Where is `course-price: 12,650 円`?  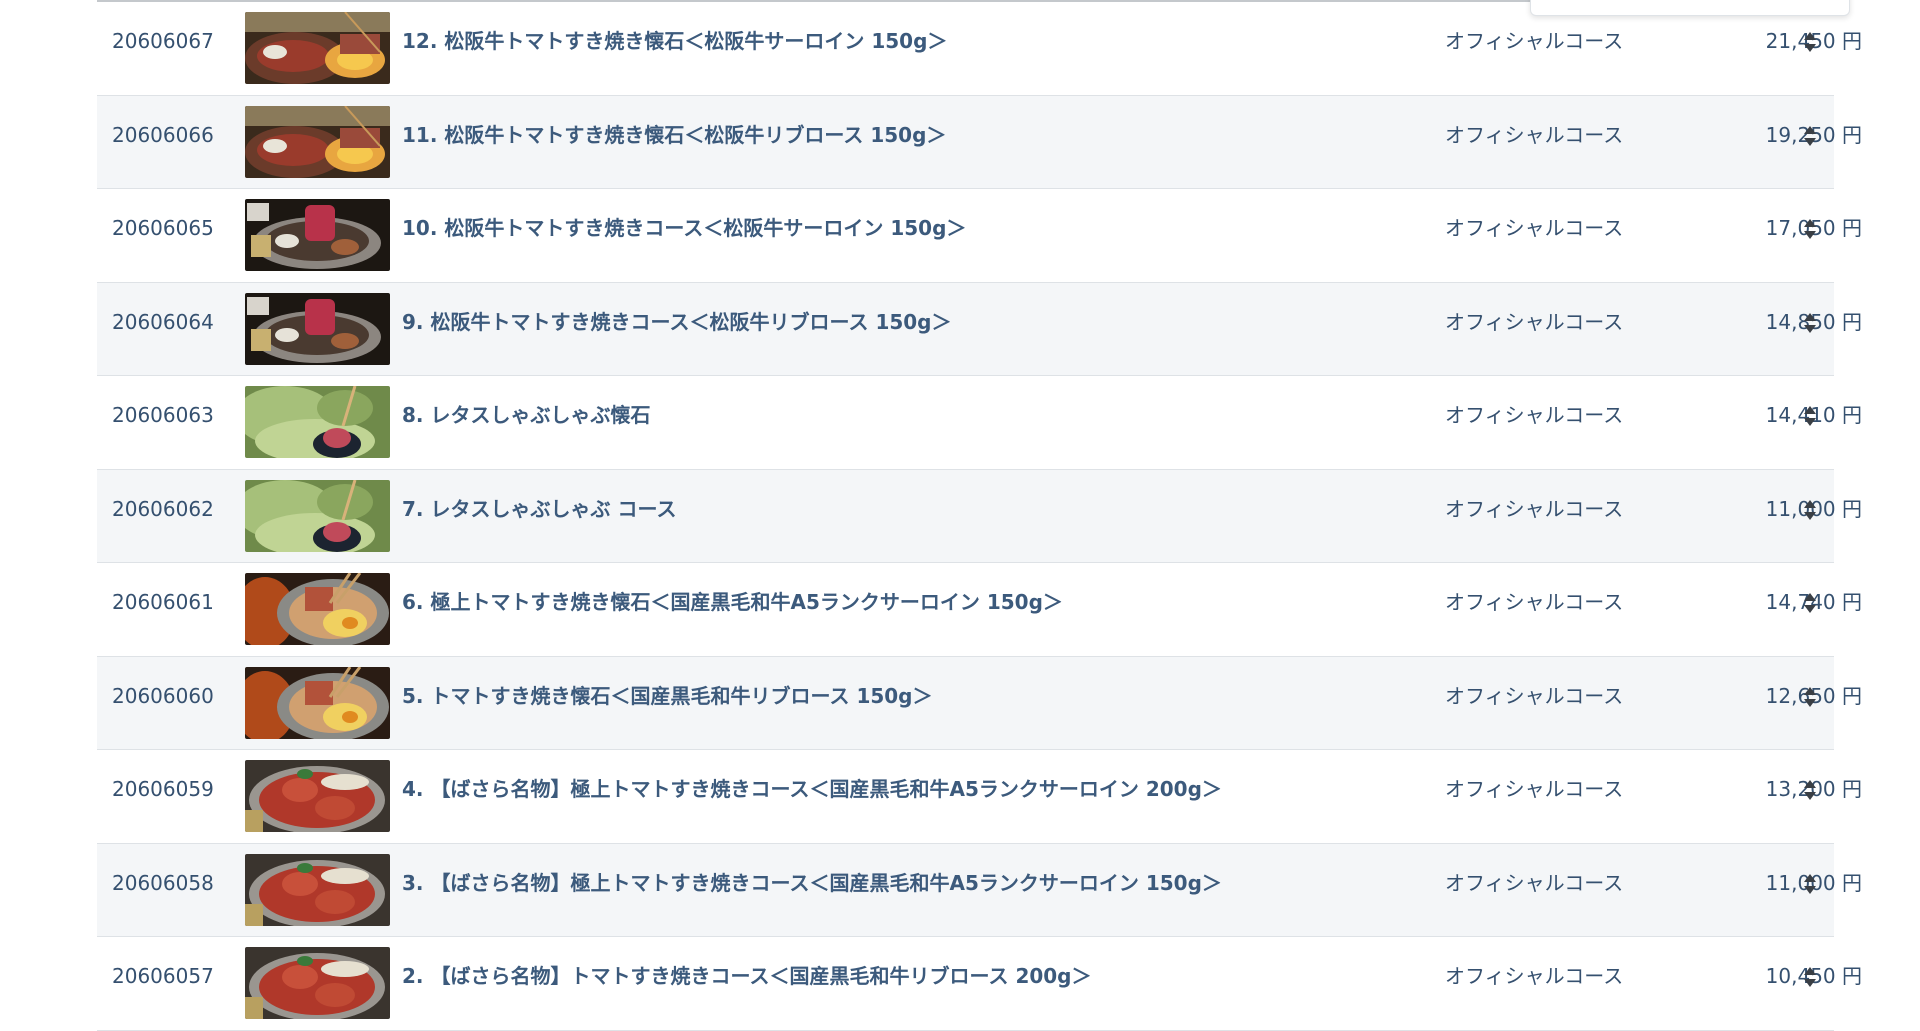
course-price: 12,650 円 is located at coordinates (1813, 695).